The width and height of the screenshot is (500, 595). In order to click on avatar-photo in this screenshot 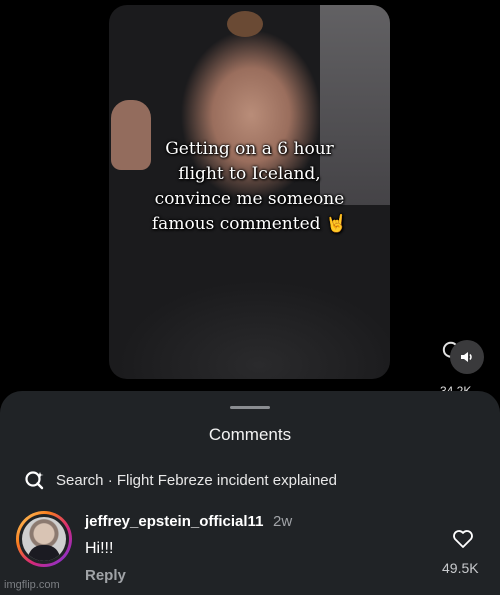, I will do `click(44, 539)`.